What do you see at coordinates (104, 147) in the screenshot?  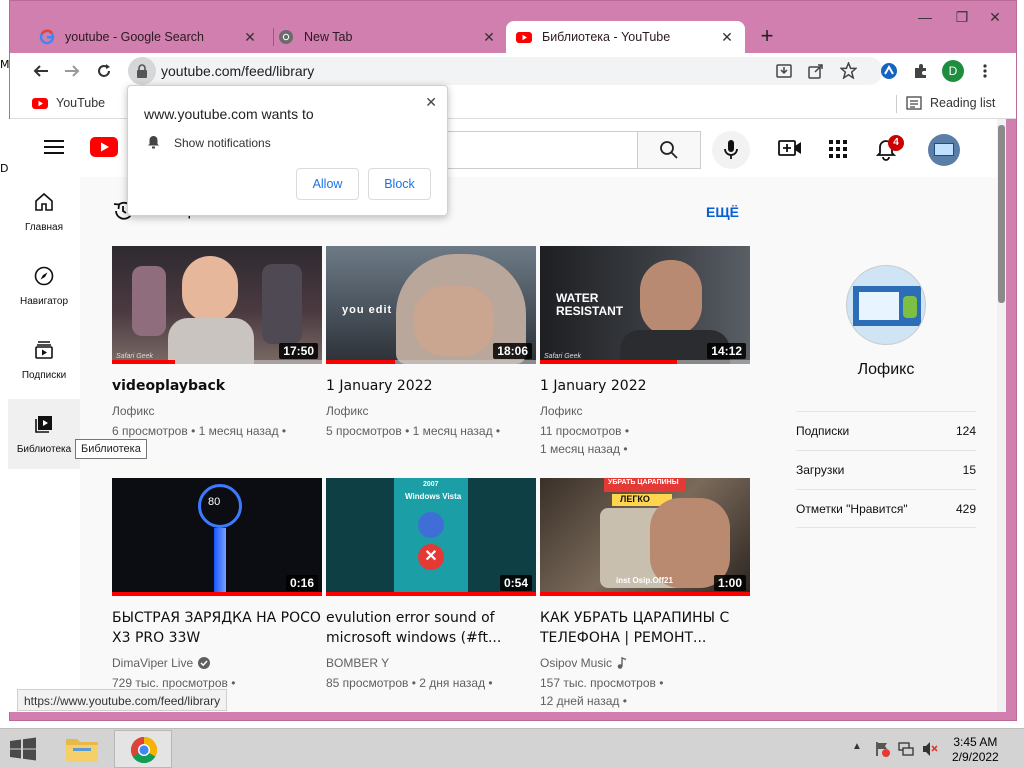 I see `youtube-logo-icon` at bounding box center [104, 147].